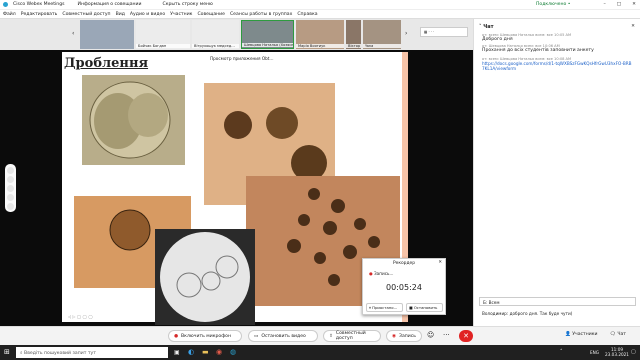 This screenshot has width=640, height=360. I want to click on video-label: Остановить видео, so click(283, 336).